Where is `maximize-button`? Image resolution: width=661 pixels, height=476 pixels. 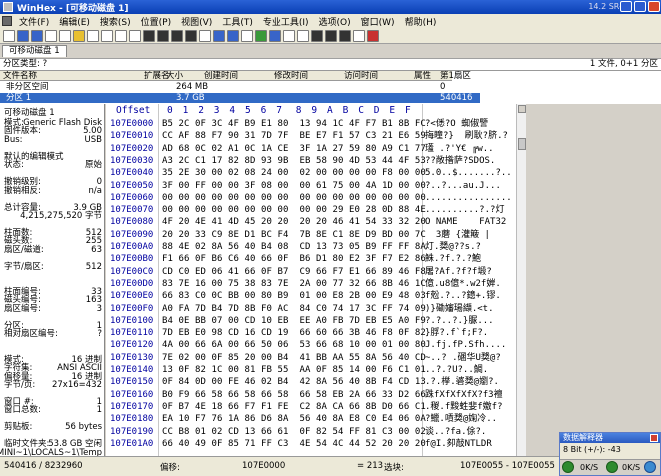 maximize-button is located at coordinates (640, 6).